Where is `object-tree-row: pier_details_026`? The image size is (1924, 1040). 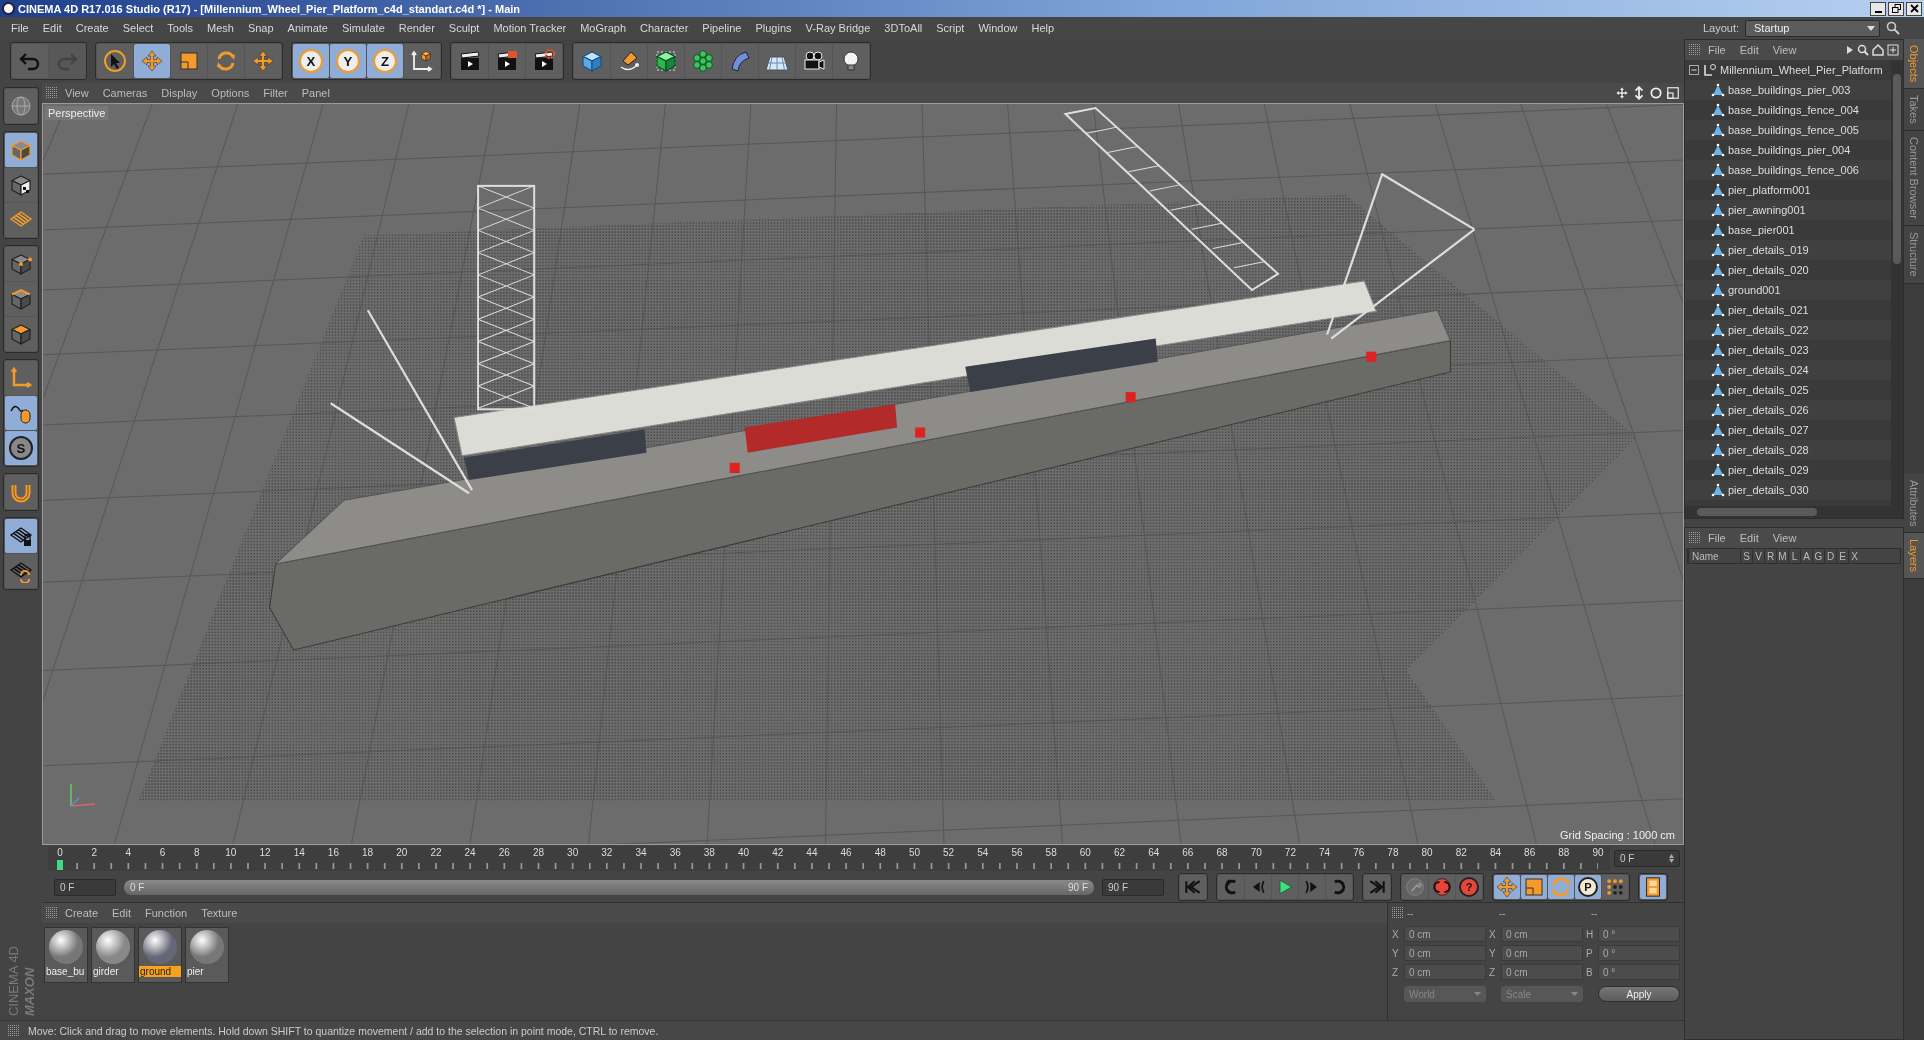 object-tree-row: pier_details_026 is located at coordinates (1788, 410).